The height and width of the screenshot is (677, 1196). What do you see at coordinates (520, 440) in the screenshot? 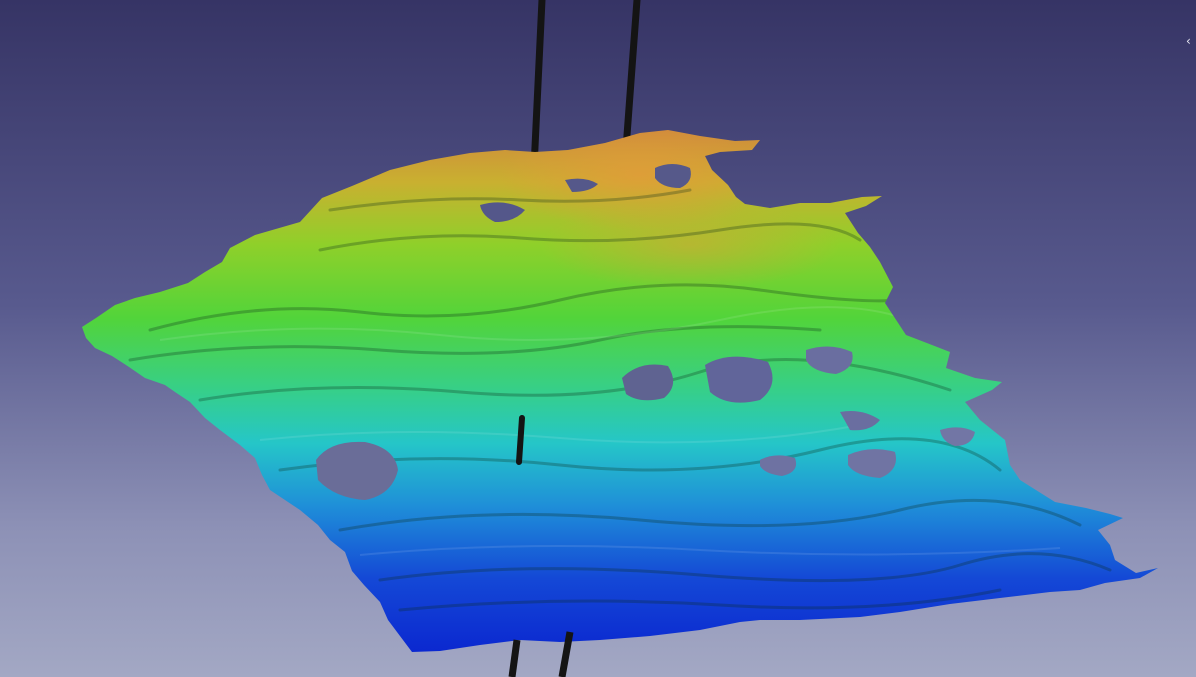
I see `well-1-mid` at bounding box center [520, 440].